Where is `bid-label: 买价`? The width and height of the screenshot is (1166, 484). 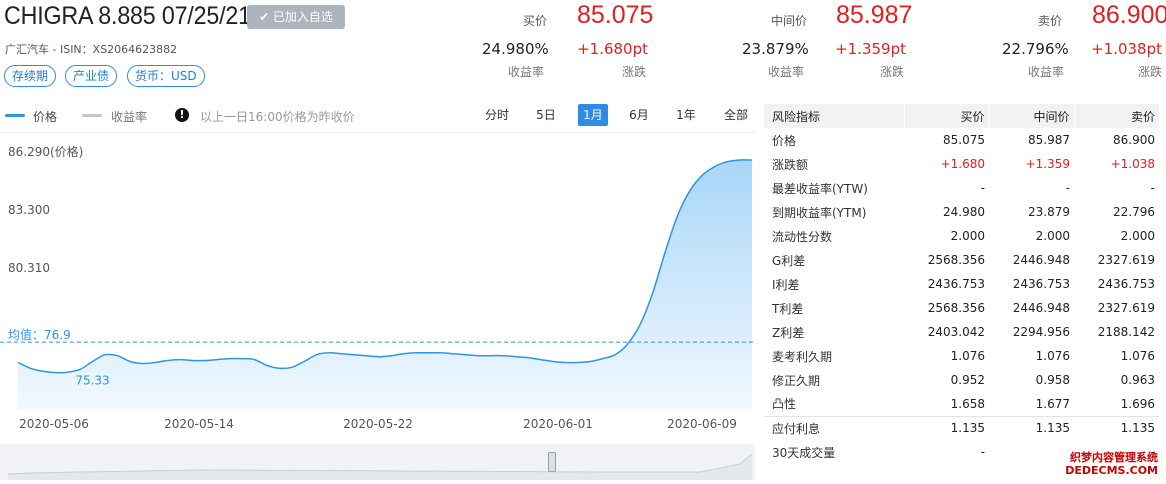
bid-label: 买价 is located at coordinates (534, 21).